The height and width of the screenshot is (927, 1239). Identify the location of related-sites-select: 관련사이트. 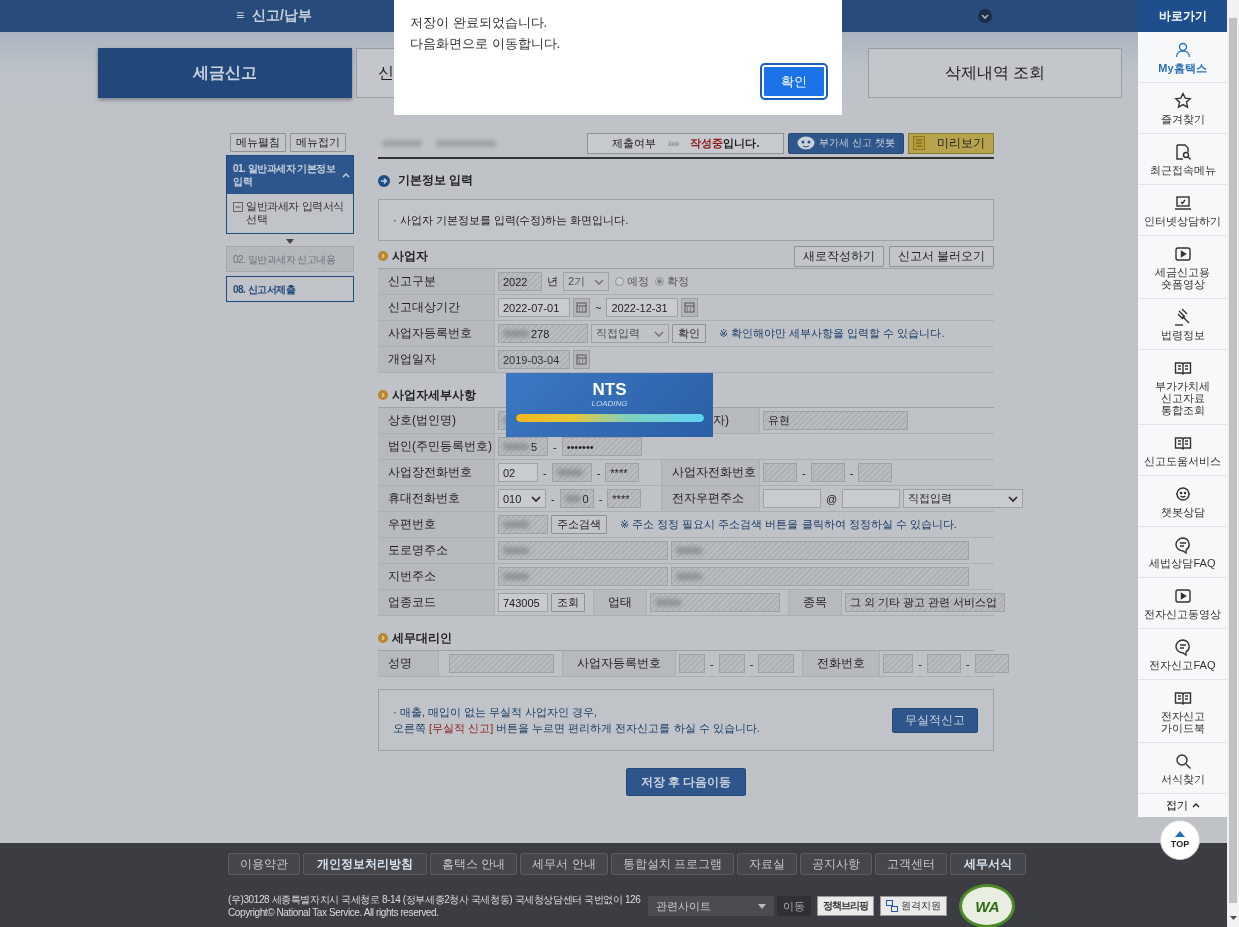
(711, 906).